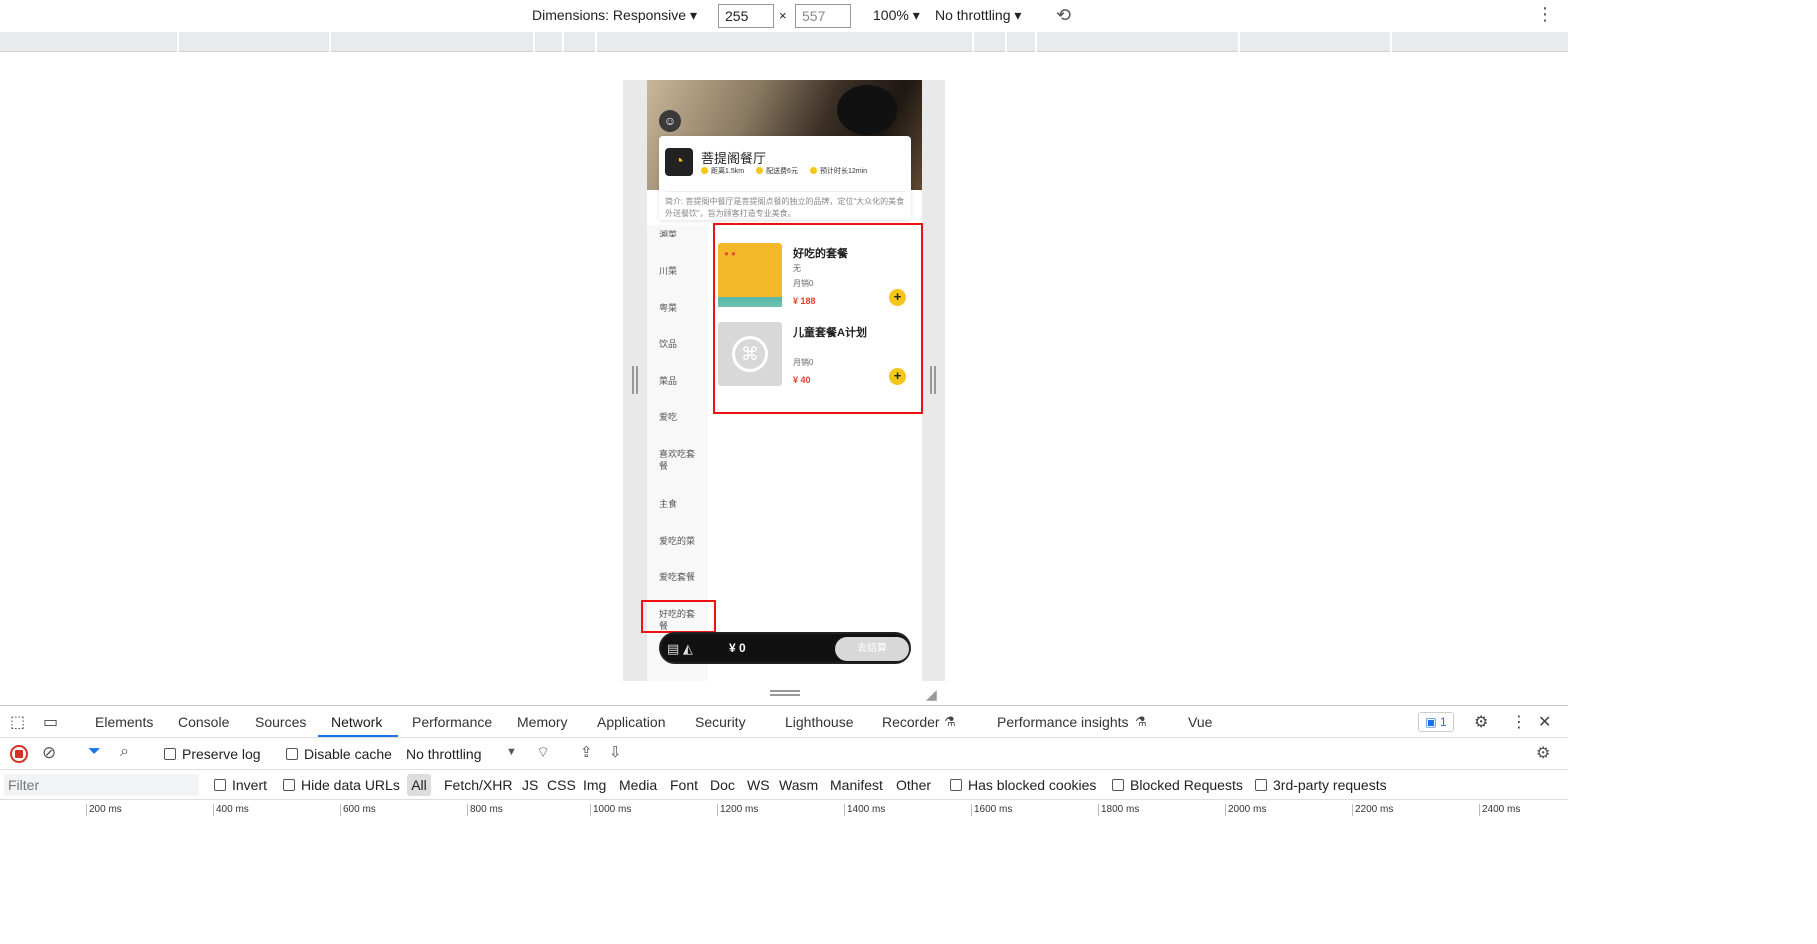 The image size is (1817, 944). What do you see at coordinates (681, 541) in the screenshot?
I see `category-item: 爱吃的菜` at bounding box center [681, 541].